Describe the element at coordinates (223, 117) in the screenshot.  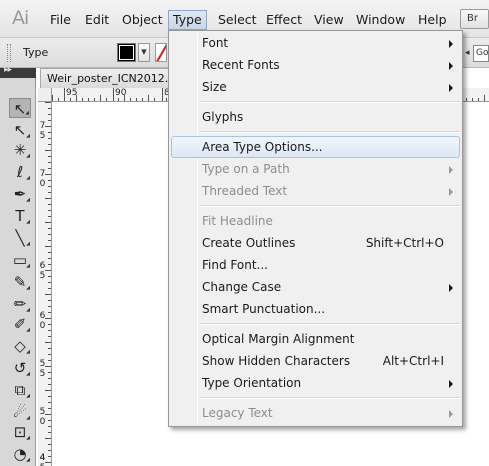
I see `menu-item-label: Glyphs` at that location.